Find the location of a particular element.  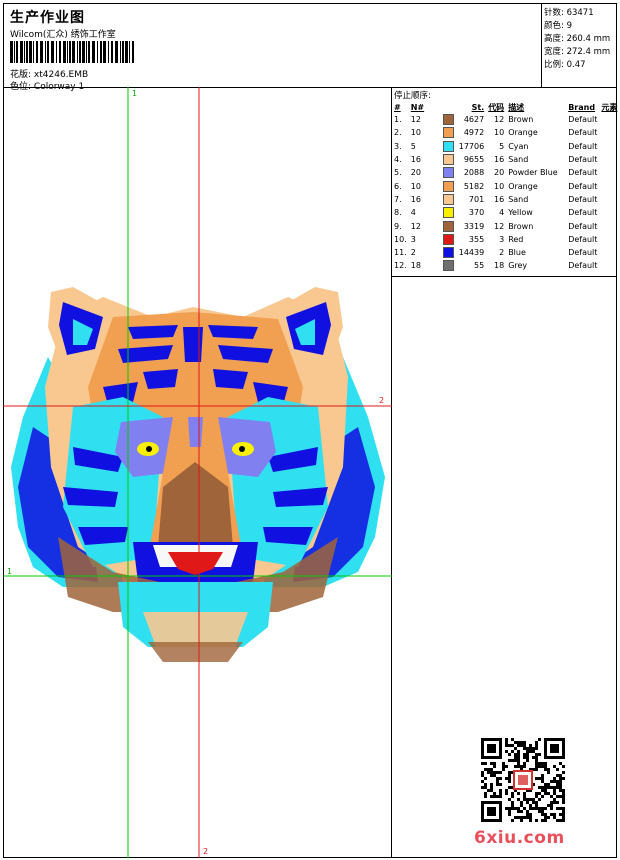

stat-scale: 比例: 0.47 is located at coordinates (565, 65).